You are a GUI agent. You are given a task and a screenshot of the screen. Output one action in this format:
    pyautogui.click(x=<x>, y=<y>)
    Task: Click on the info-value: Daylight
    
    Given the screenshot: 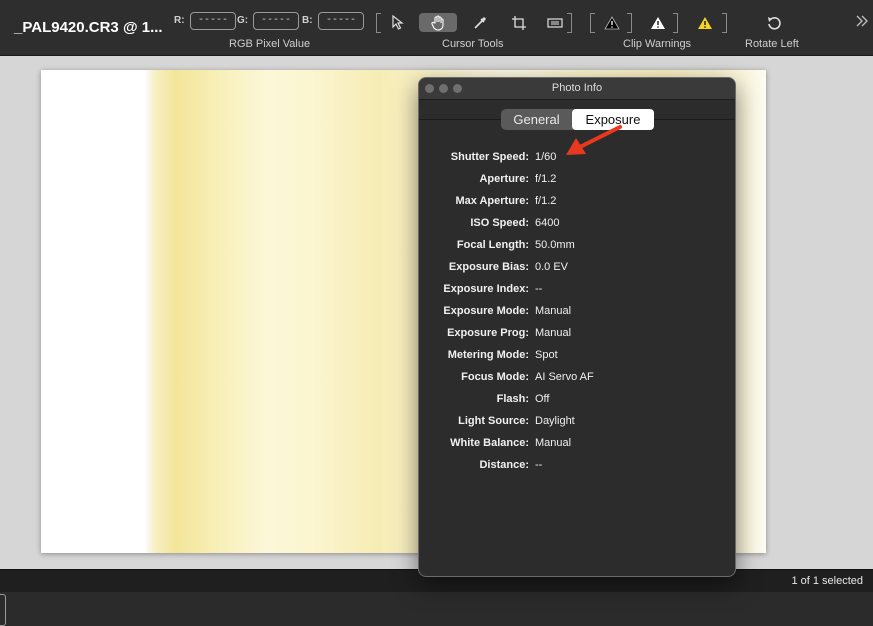 What is the action you would take?
    pyautogui.click(x=555, y=421)
    